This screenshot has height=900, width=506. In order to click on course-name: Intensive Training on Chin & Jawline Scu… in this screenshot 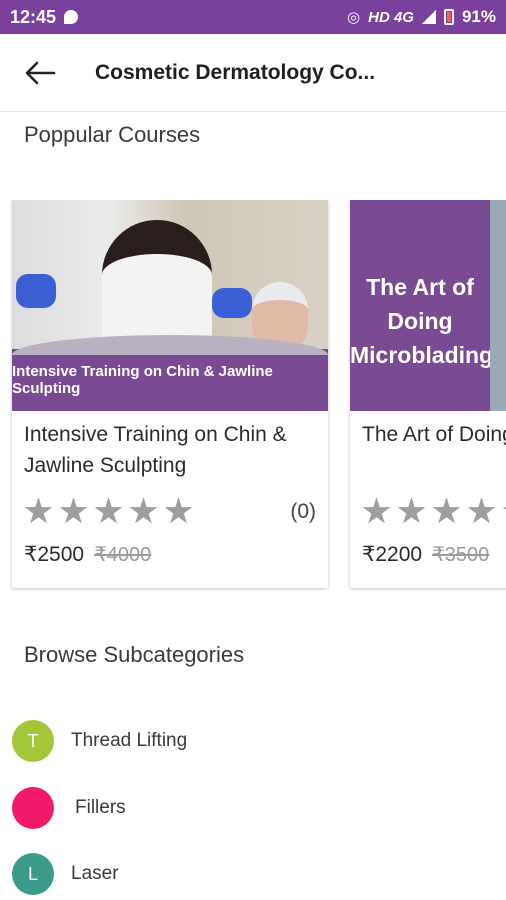, I will do `click(155, 450)`.